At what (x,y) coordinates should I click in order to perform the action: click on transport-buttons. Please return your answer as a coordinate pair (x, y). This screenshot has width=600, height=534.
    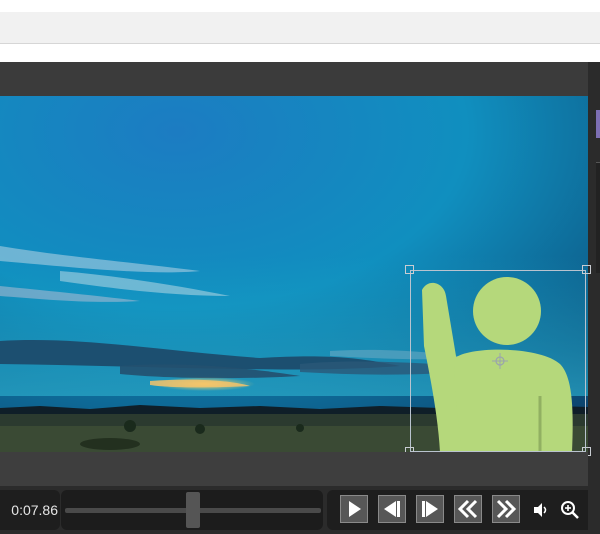
    Looking at the image, I should click on (457, 510).